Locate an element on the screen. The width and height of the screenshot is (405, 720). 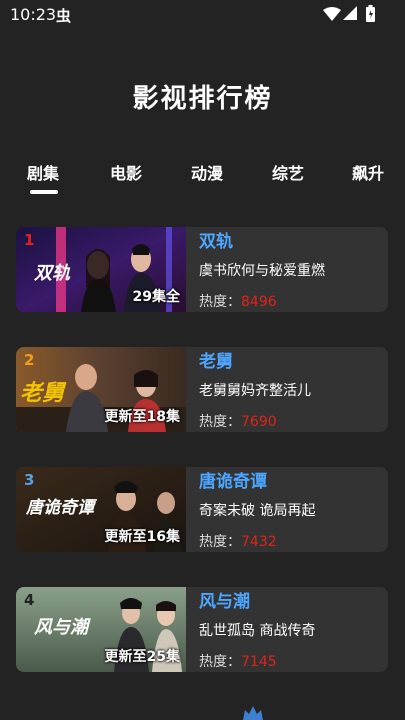
page-title: 影视排行榜 is located at coordinates (202, 99).